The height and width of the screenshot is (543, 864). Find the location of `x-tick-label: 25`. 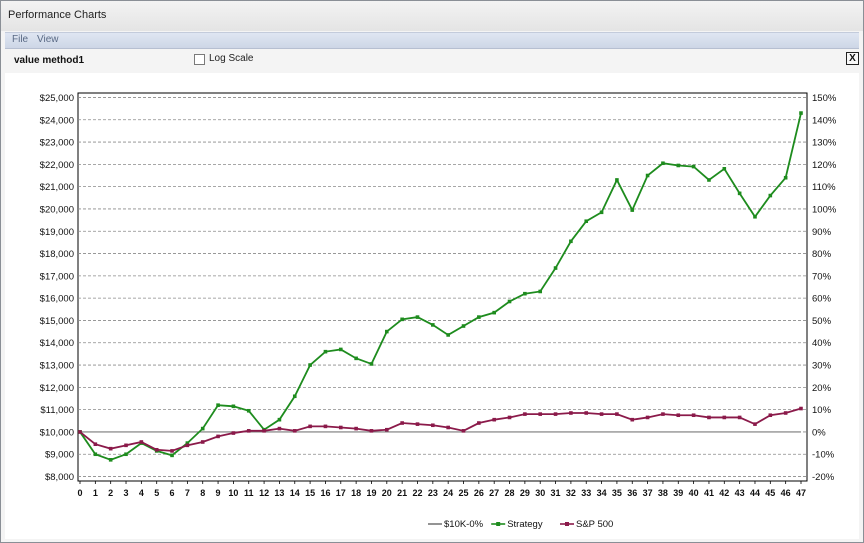

x-tick-label: 25 is located at coordinates (464, 493).